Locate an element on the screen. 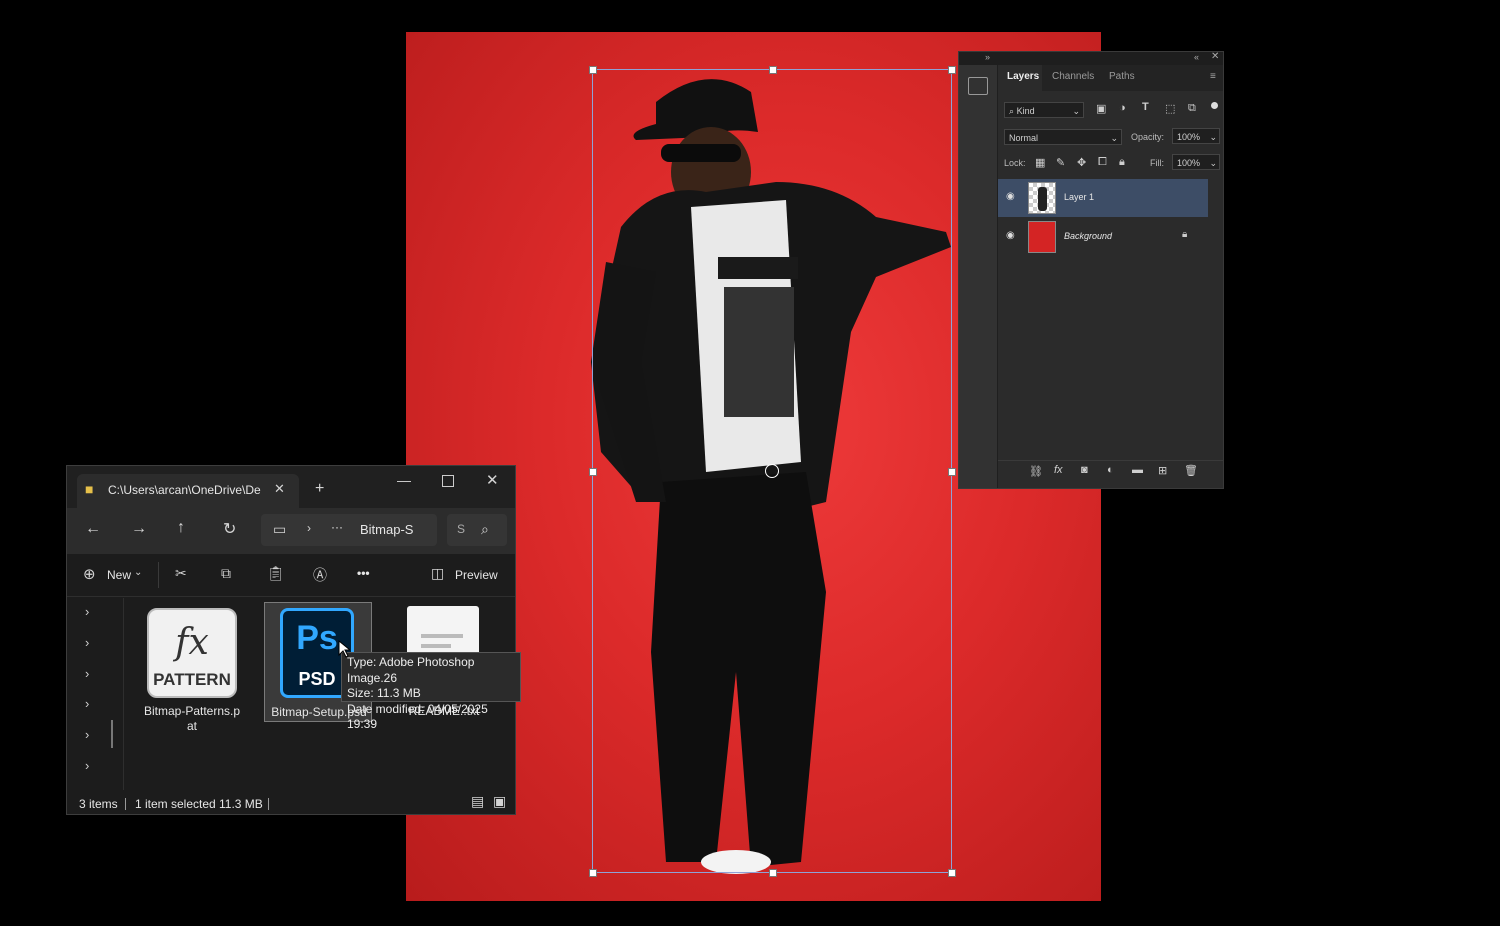 The image size is (1500, 926). transform-handle-top-right is located at coordinates (952, 70).